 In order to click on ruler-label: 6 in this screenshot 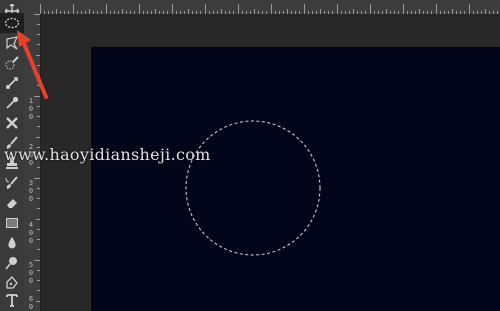, I will do `click(31, 299)`.